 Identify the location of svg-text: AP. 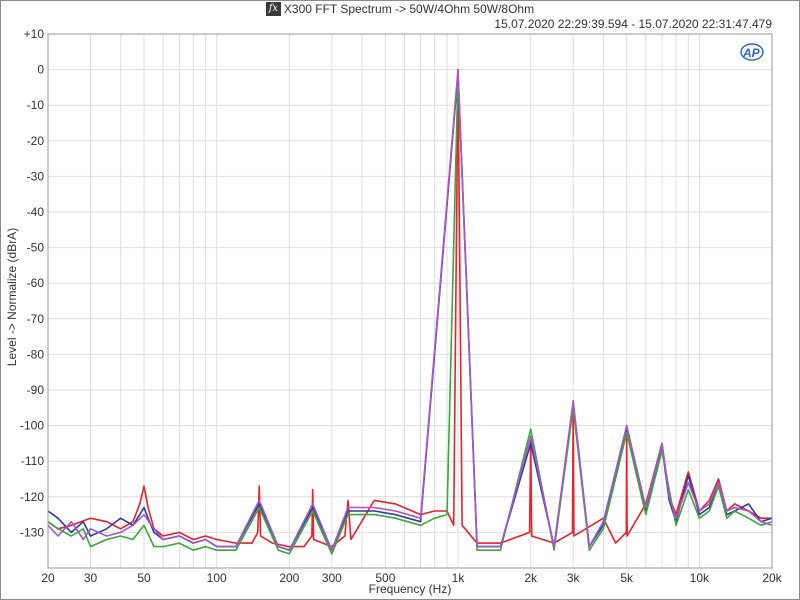
(751, 53).